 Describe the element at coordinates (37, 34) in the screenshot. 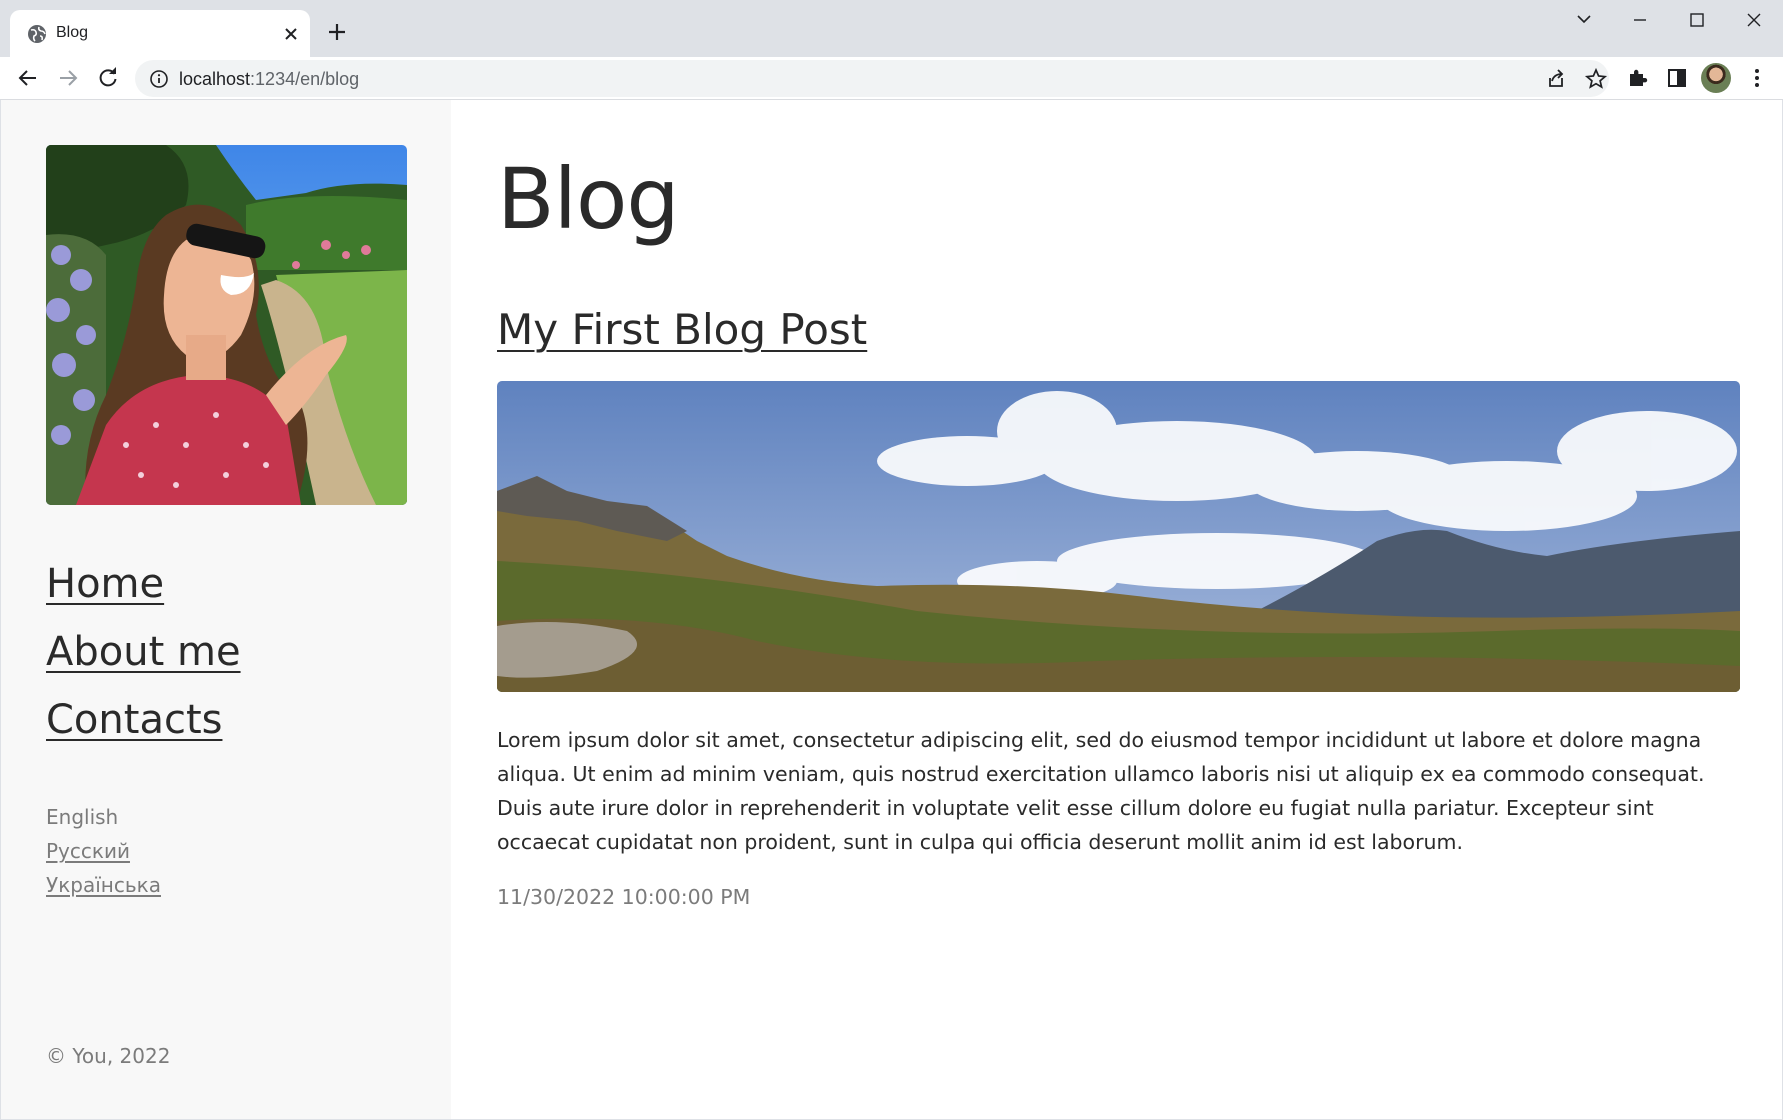

I see `globe-icon` at that location.